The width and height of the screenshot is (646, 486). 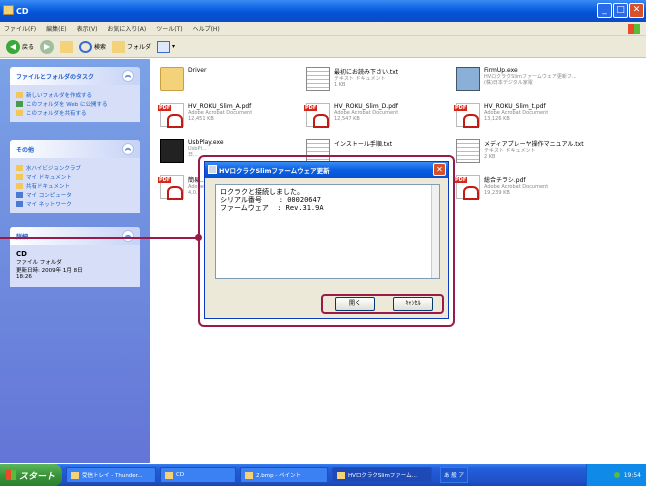 I want to click on search-label: 検索, so click(x=100, y=47).